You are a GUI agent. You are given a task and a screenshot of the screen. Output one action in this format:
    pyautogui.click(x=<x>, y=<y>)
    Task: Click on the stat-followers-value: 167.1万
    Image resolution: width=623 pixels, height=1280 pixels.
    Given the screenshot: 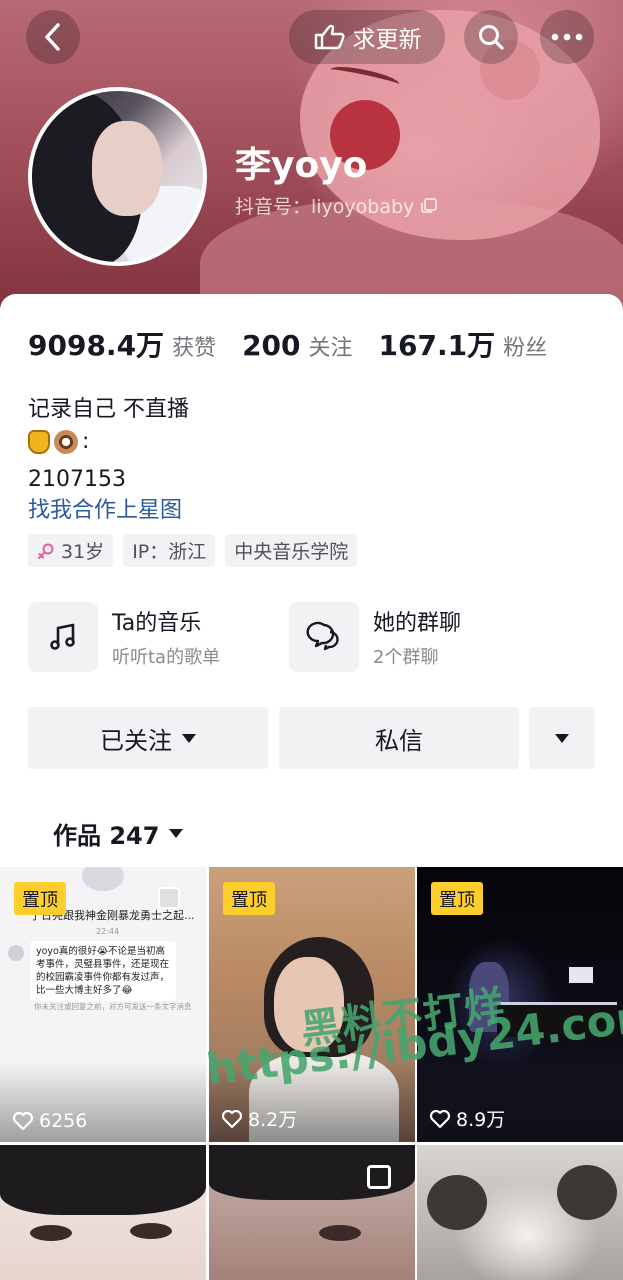 What is the action you would take?
    pyautogui.click(x=437, y=345)
    